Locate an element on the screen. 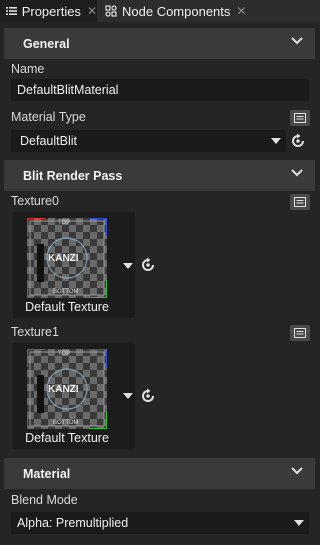 This screenshot has height=545, width=320. texture0-label: Texture0 is located at coordinates (35, 201).